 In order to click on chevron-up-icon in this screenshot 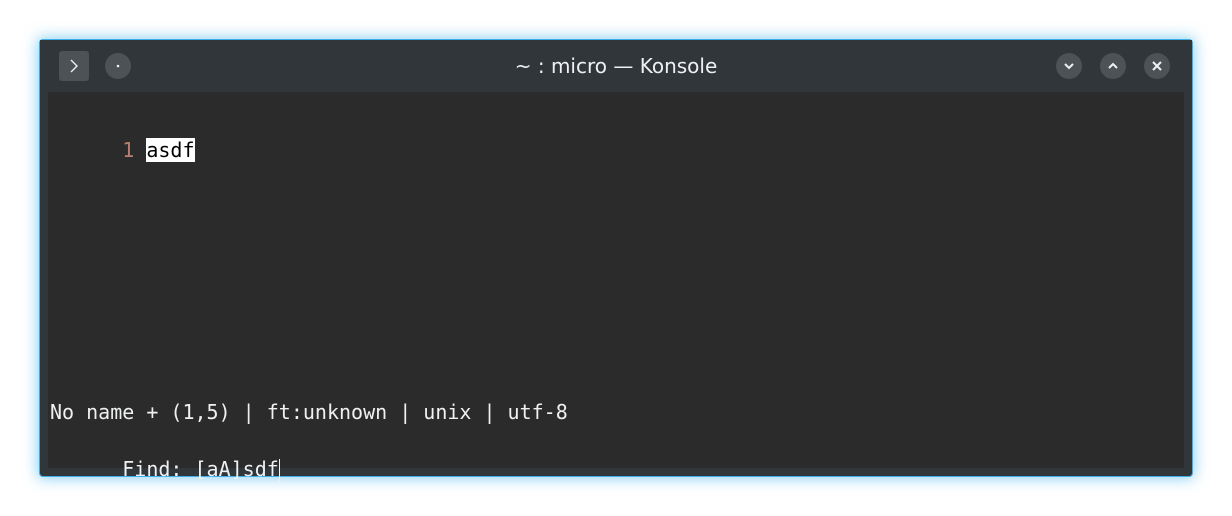, I will do `click(1113, 65)`.